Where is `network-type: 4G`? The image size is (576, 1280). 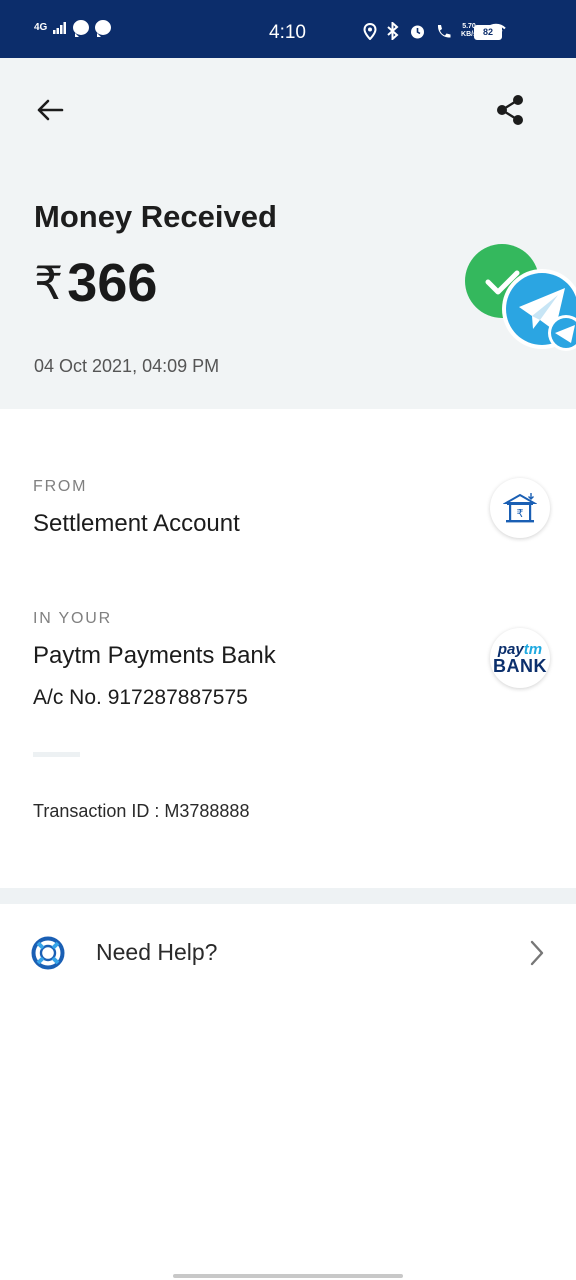
network-type: 4G is located at coordinates (41, 27).